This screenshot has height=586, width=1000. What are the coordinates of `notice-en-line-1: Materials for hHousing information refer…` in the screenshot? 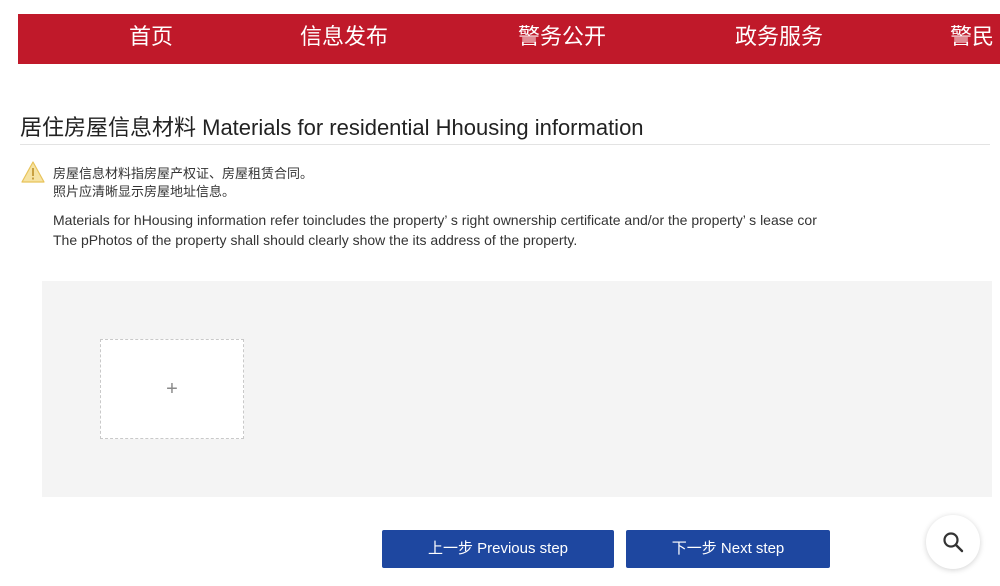 It's located at (435, 220).